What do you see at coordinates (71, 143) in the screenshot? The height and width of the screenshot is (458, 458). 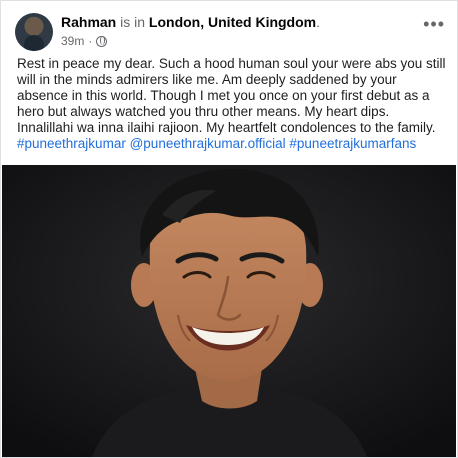 I see `hashtag-link: #puneethrajkumar` at bounding box center [71, 143].